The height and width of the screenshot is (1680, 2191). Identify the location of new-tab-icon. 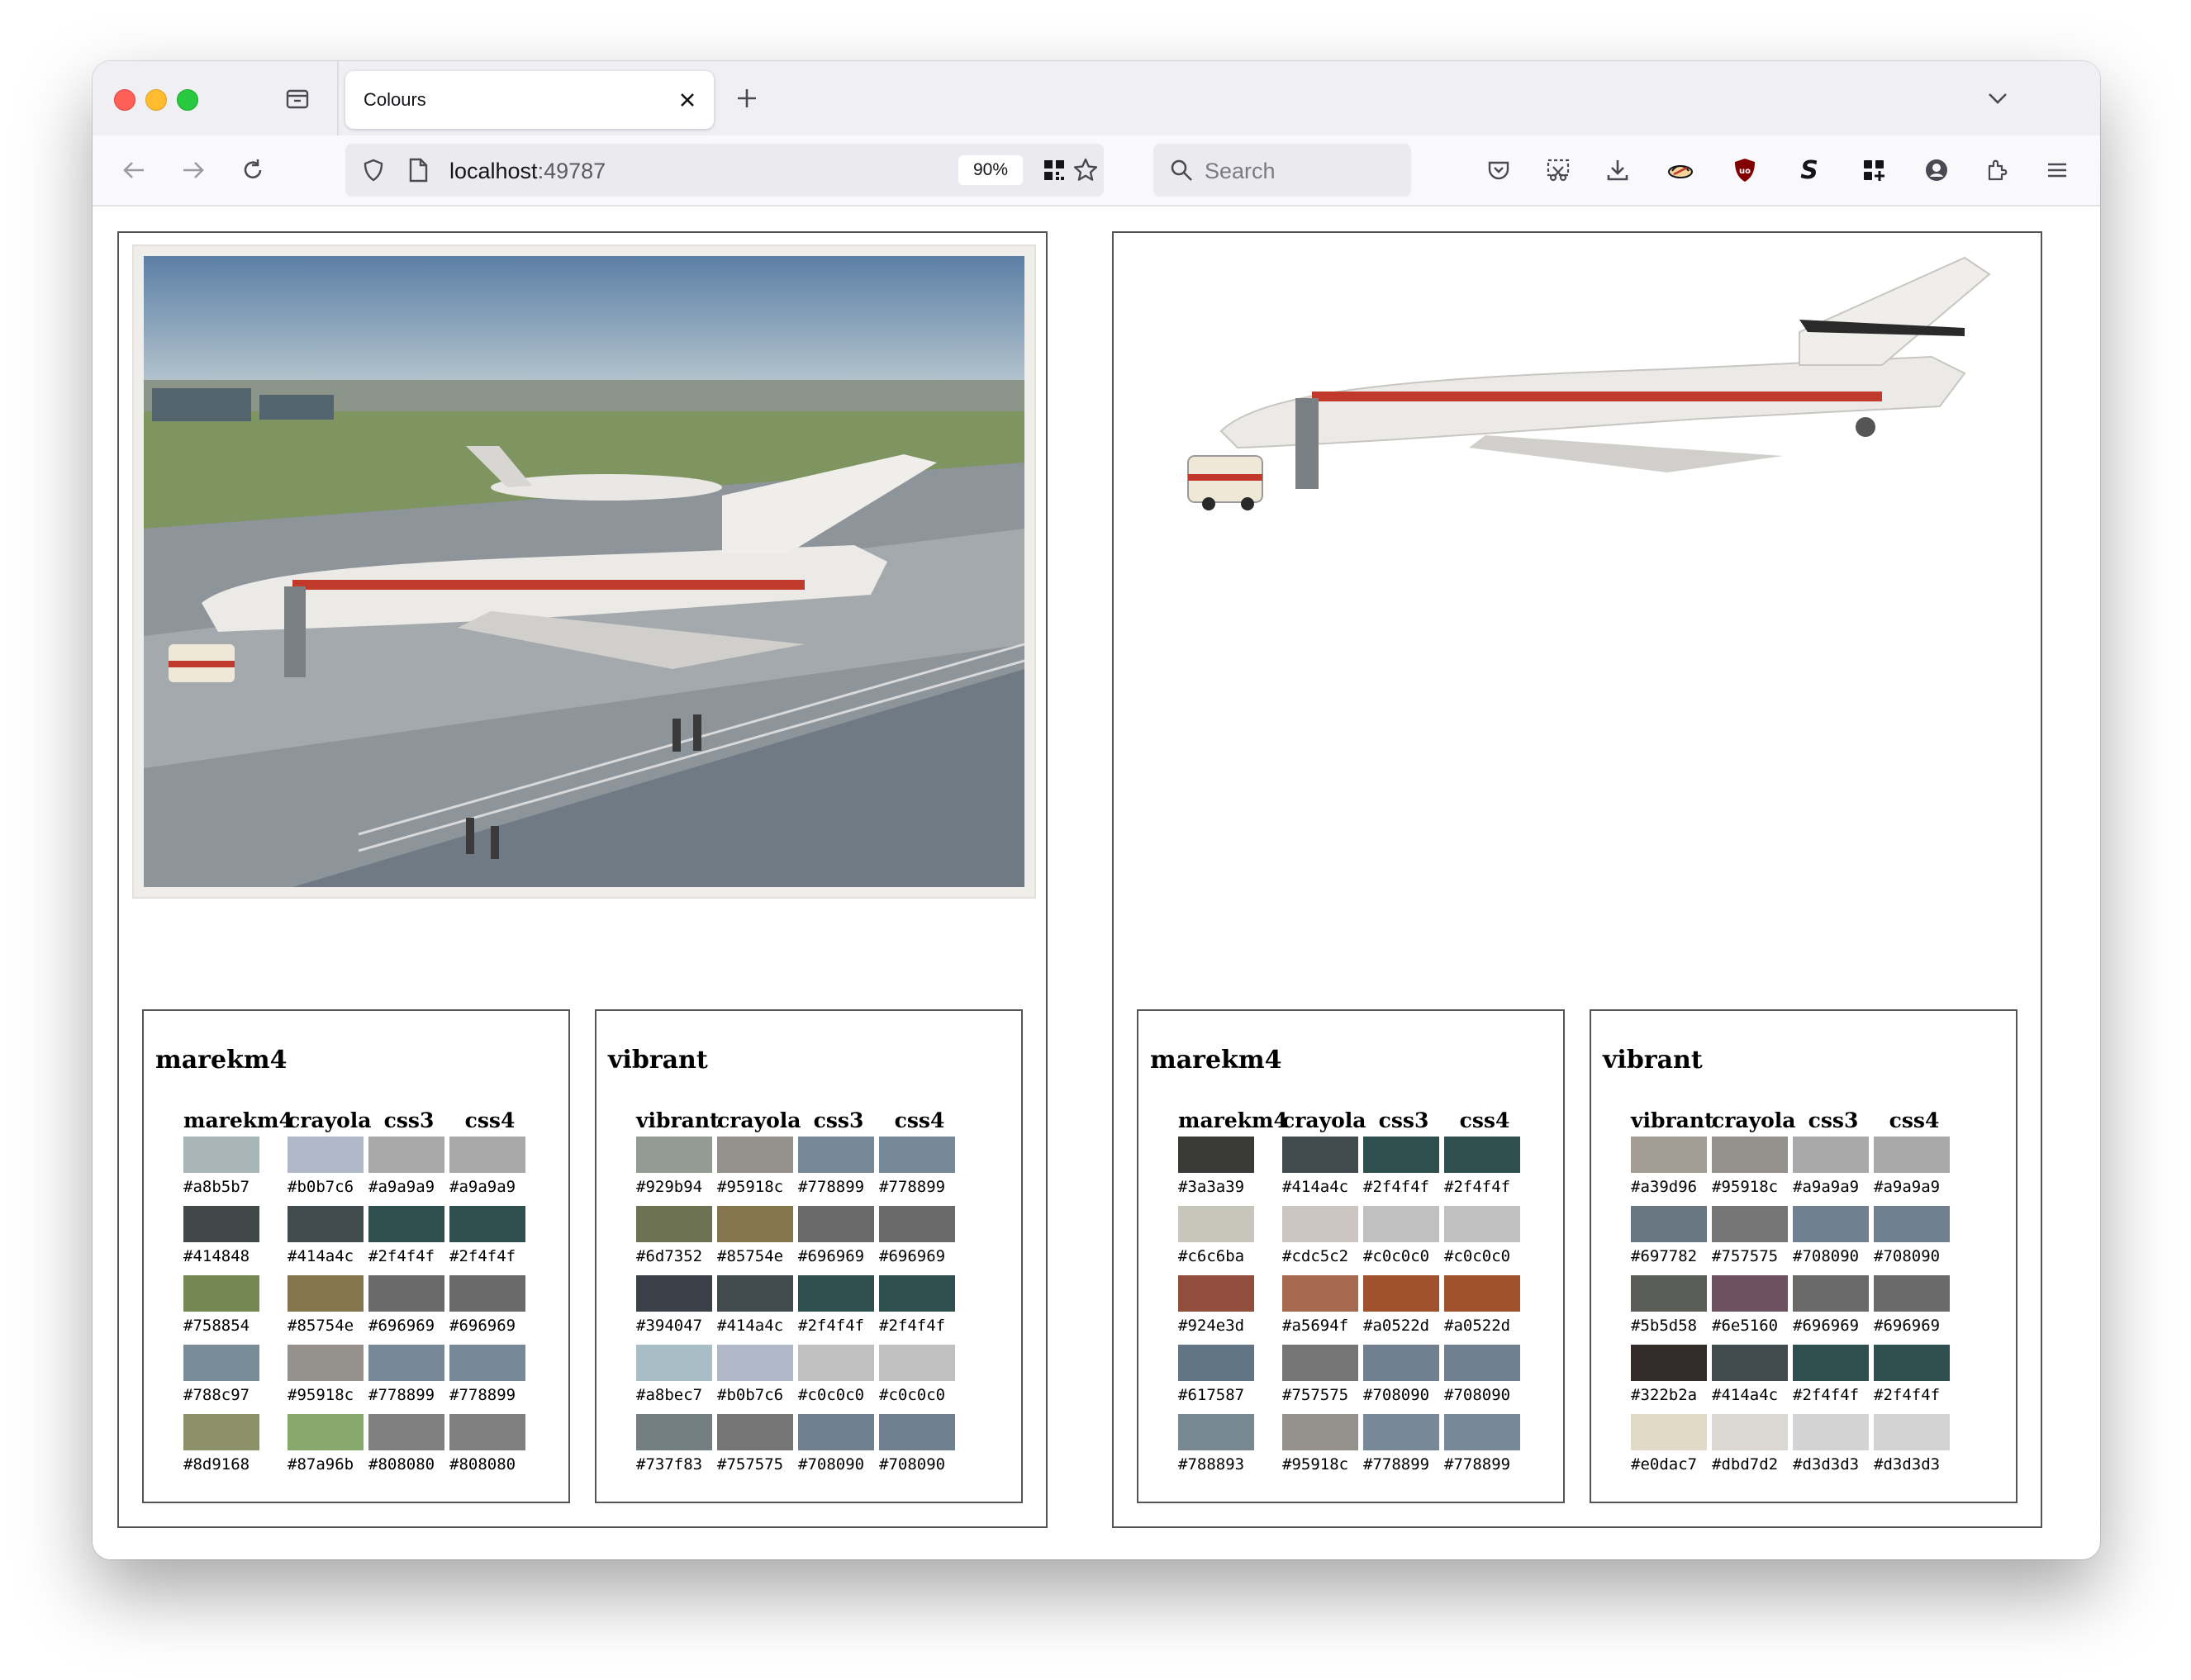
(746, 98).